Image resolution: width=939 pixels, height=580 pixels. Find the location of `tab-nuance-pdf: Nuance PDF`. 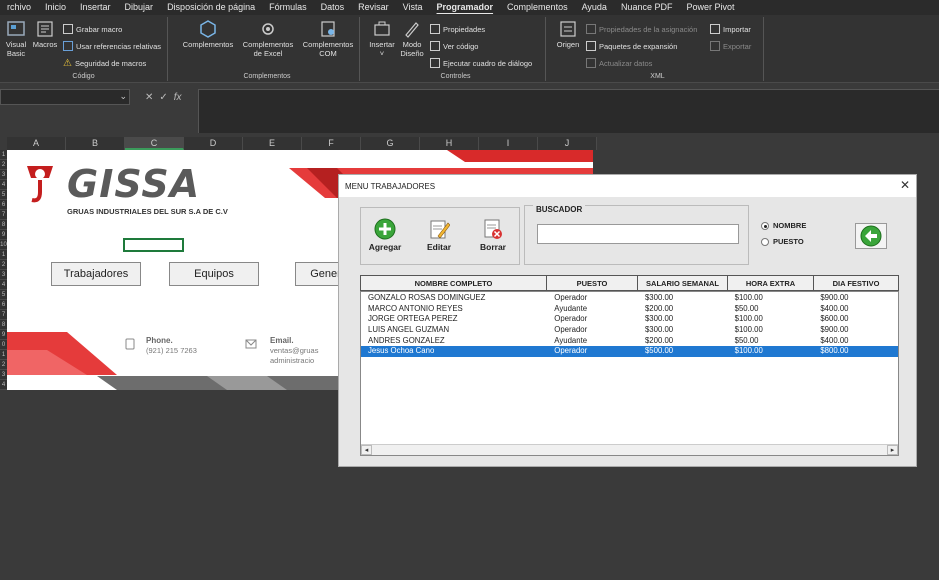

tab-nuance-pdf: Nuance PDF is located at coordinates (647, 7).